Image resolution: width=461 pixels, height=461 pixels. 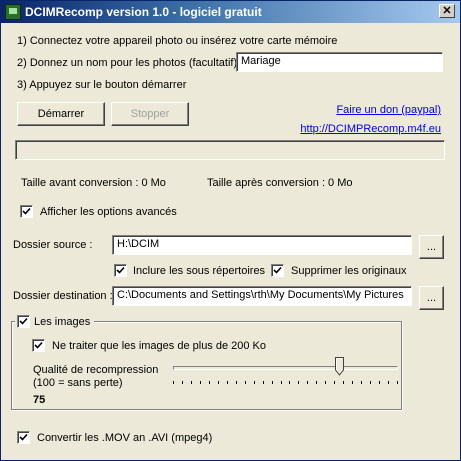 I want to click on only-large-images-checkbox, so click(x=38, y=345).